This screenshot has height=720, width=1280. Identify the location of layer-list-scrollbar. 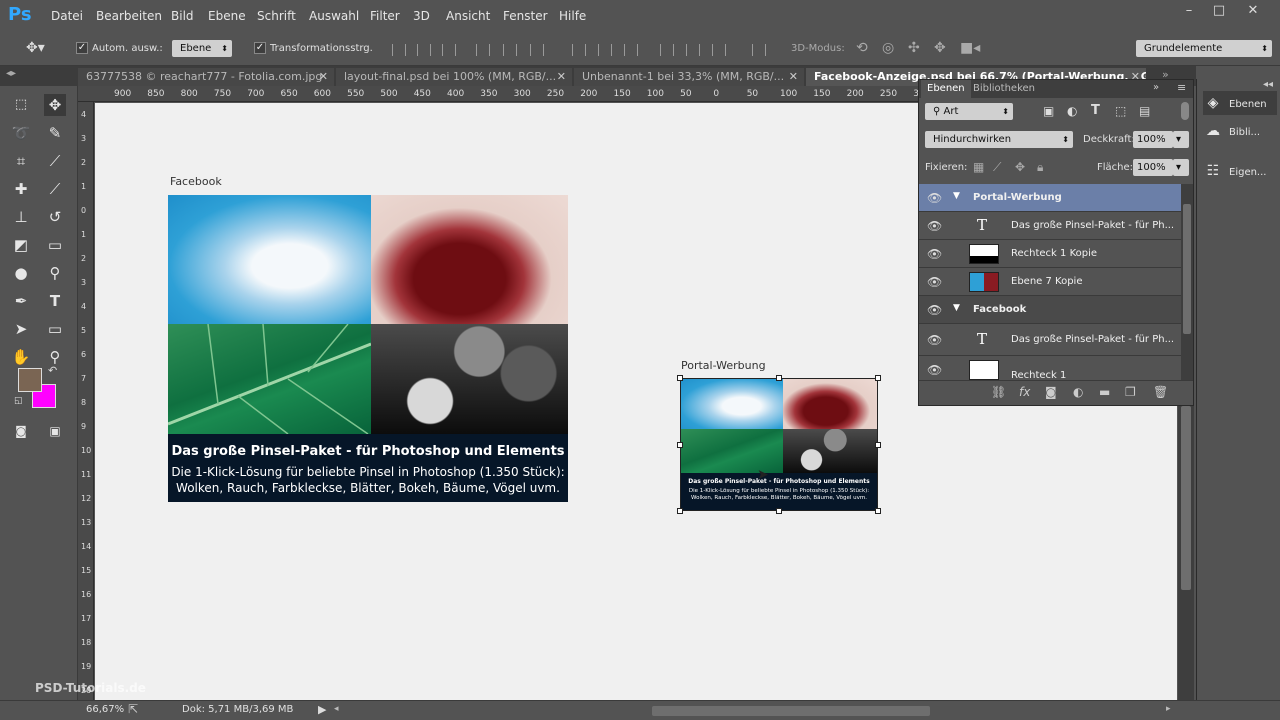
(1187, 282).